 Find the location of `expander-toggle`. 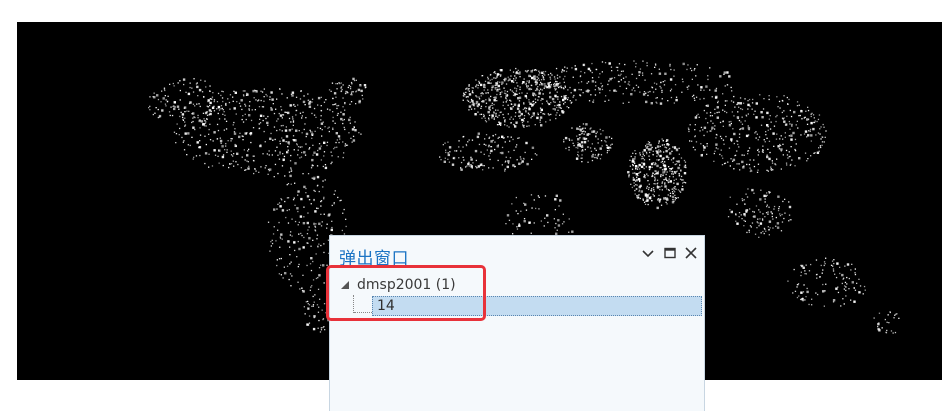

expander-toggle is located at coordinates (345, 285).